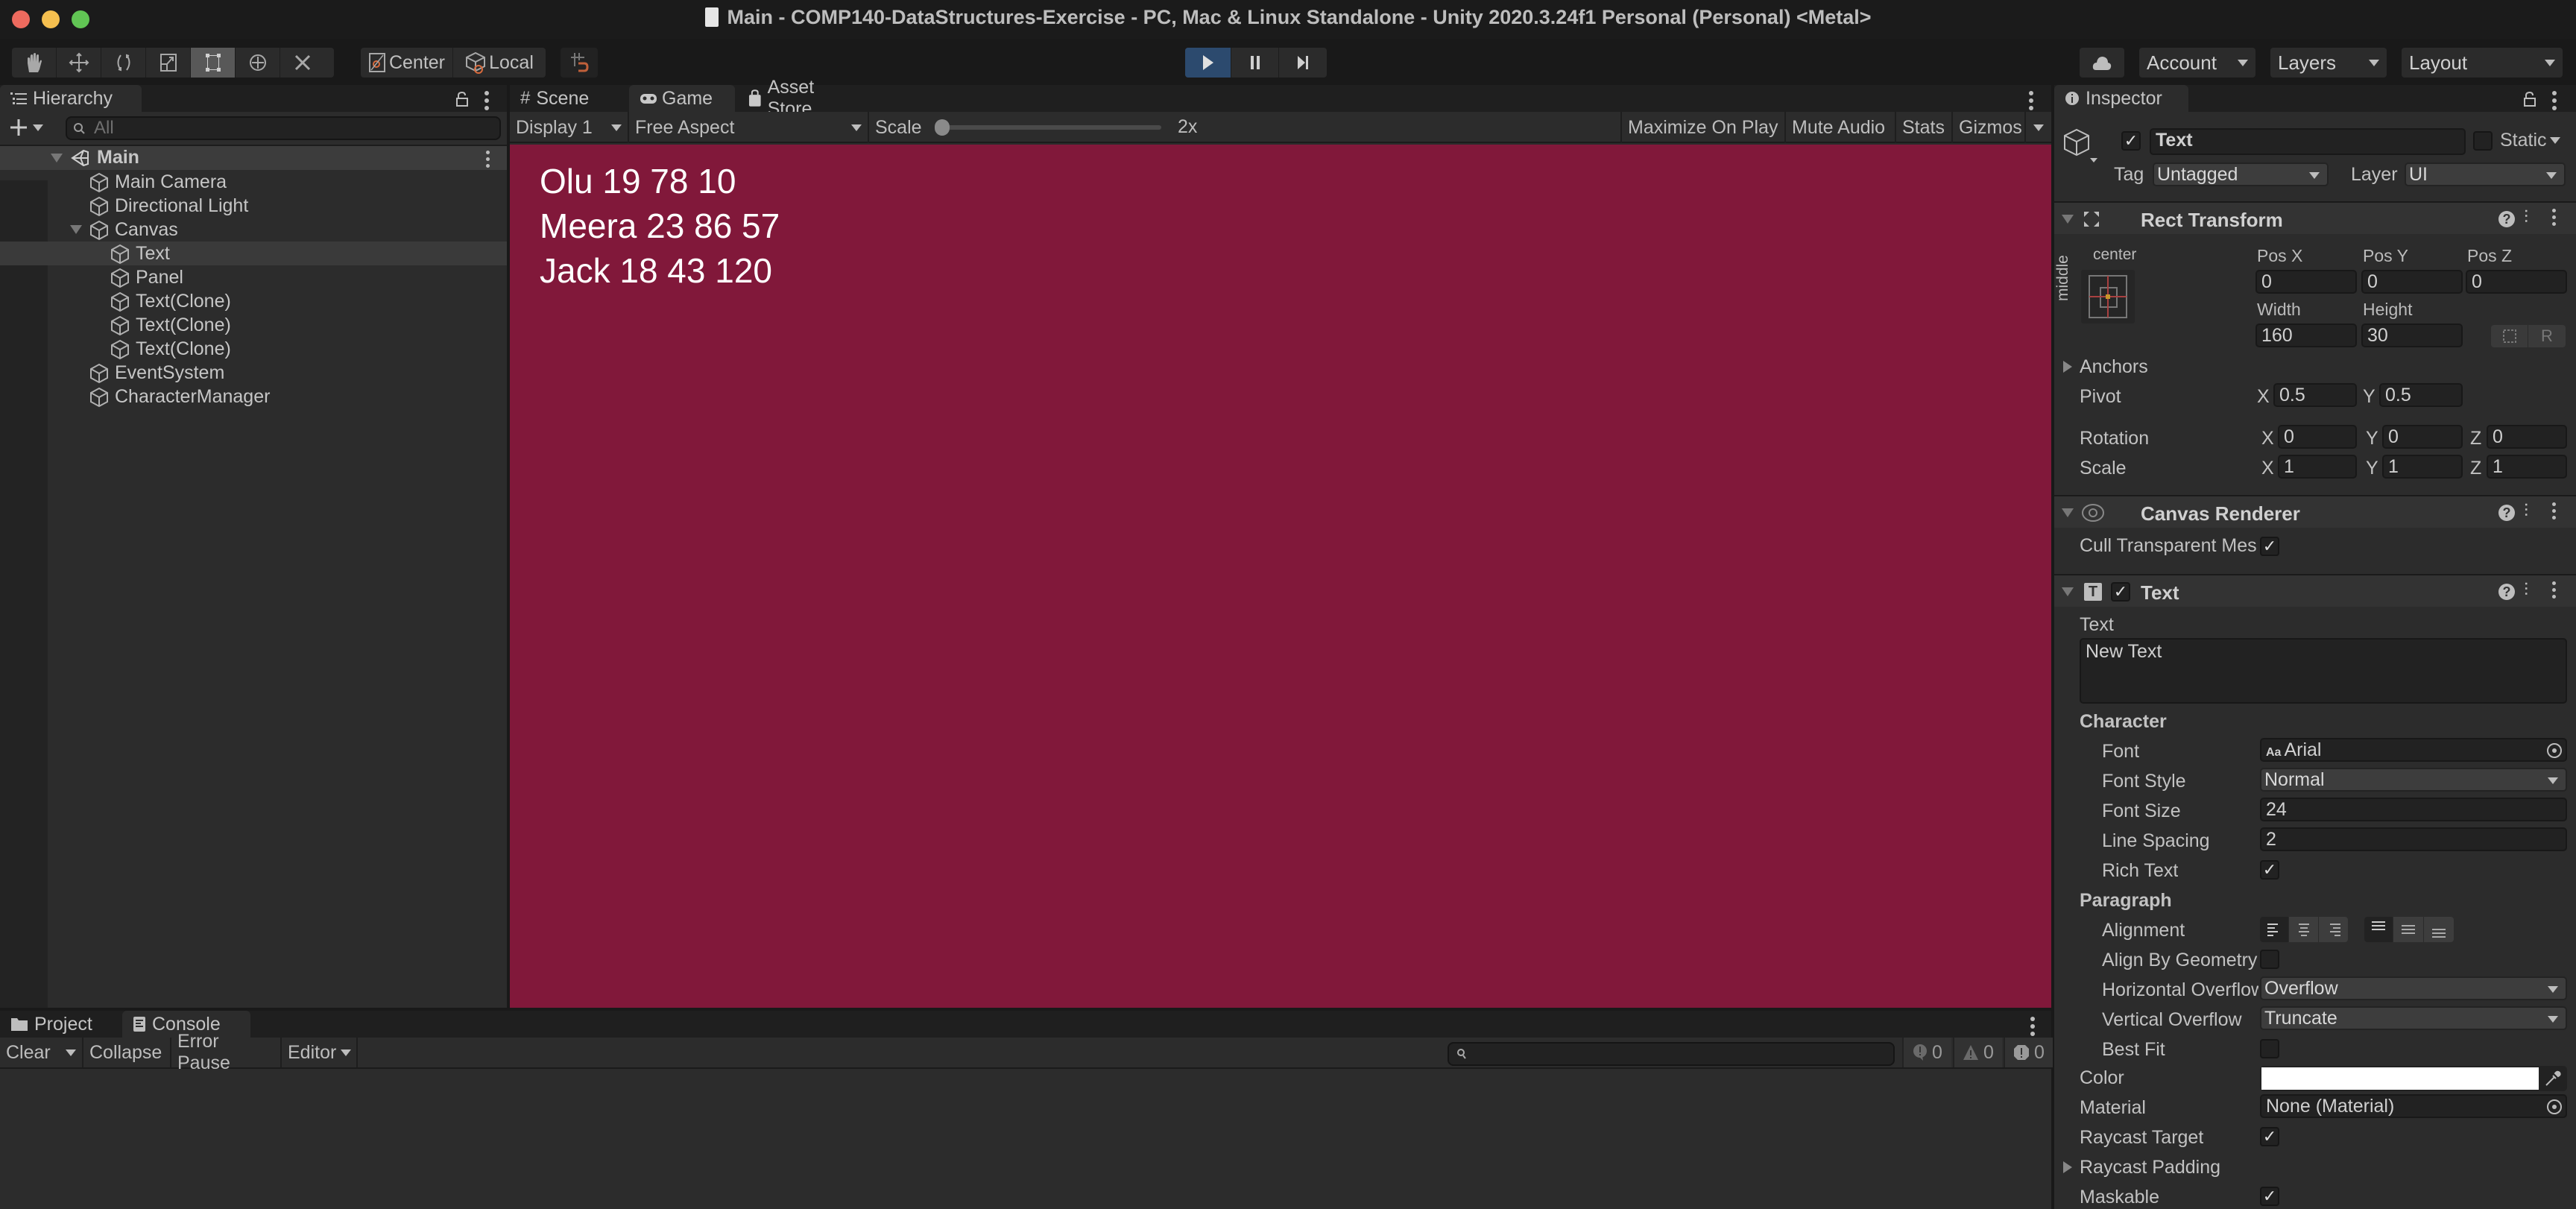  What do you see at coordinates (2108, 296) in the screenshot?
I see `anchor-presets-button` at bounding box center [2108, 296].